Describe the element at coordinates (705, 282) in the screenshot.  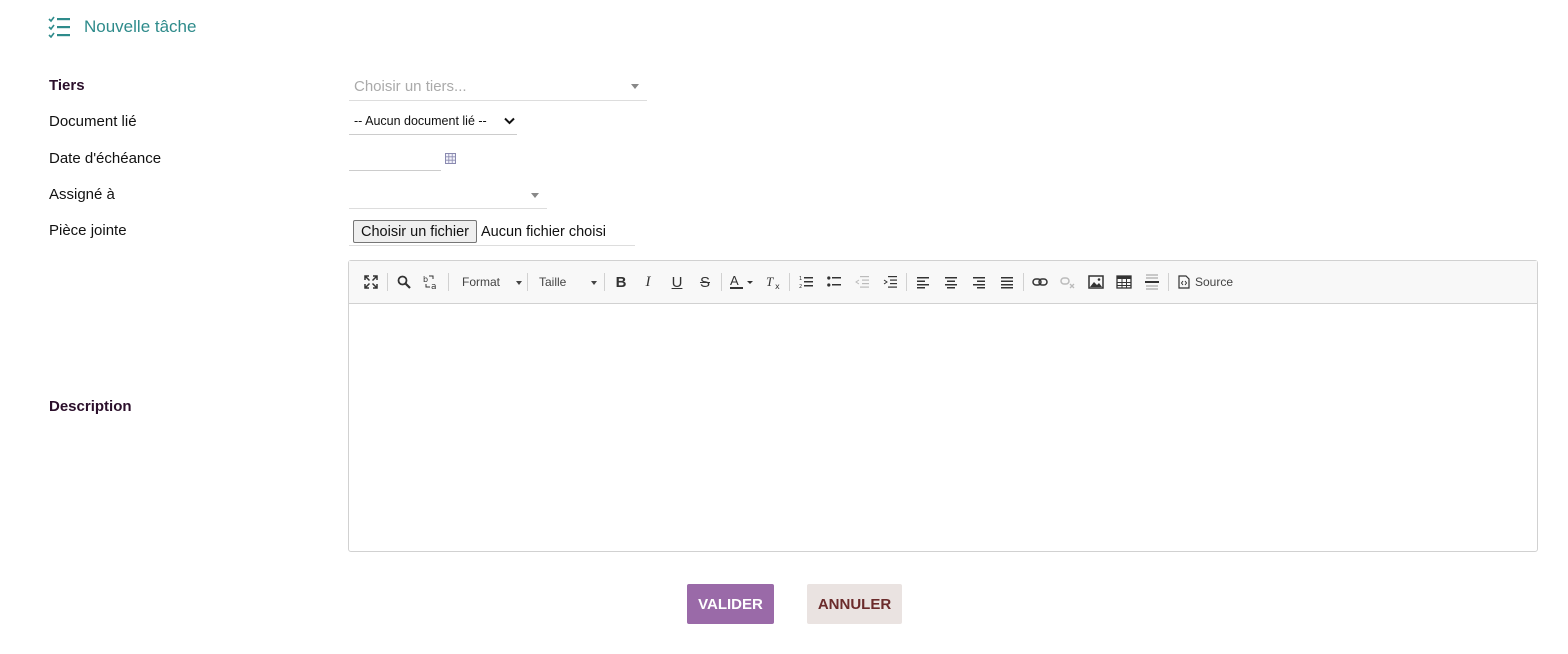
I see `strike-icon: S` at that location.